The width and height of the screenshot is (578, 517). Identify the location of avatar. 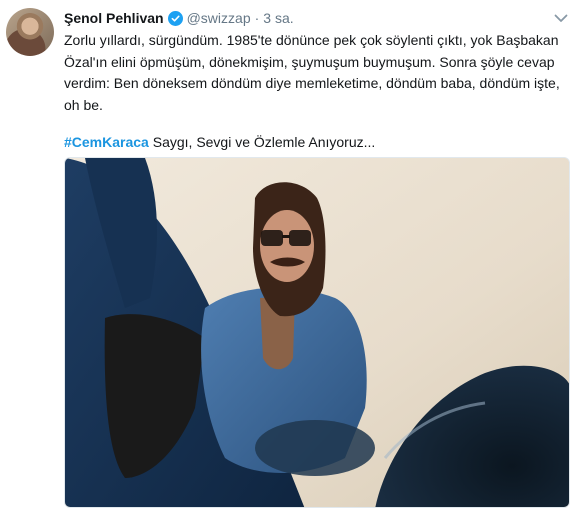
(30, 32).